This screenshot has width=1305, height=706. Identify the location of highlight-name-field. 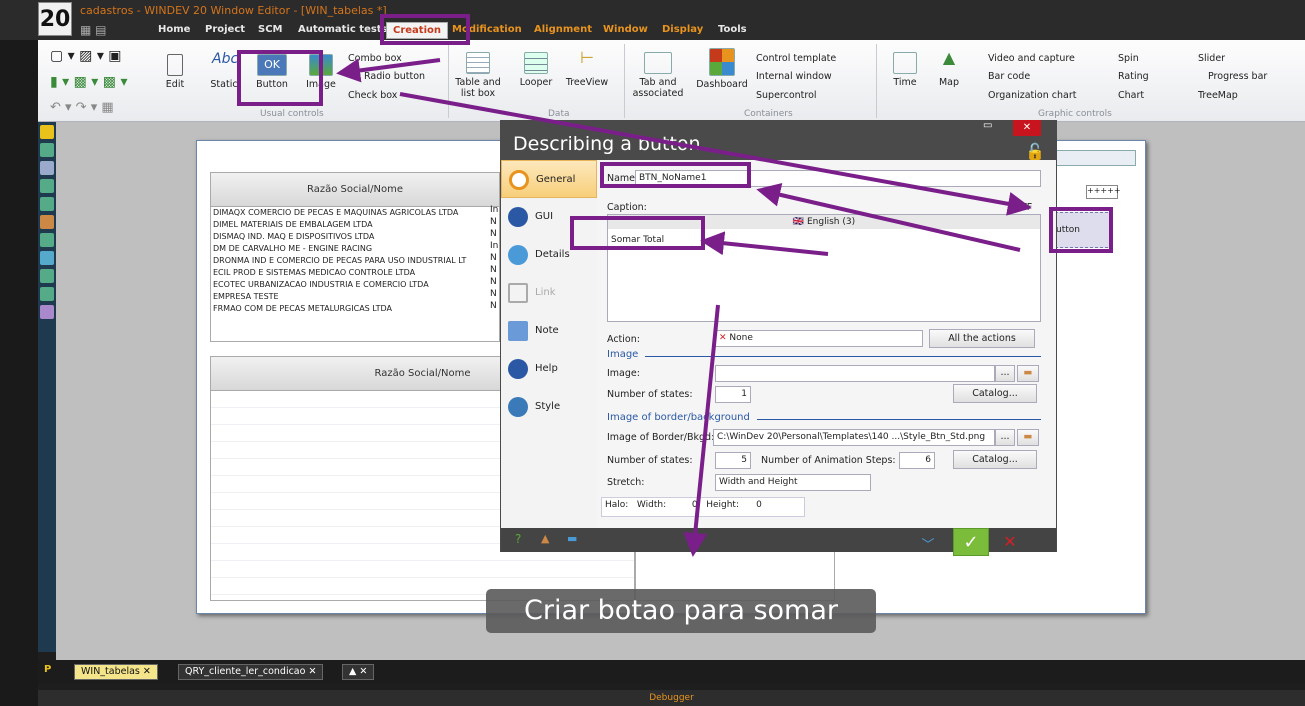
(675, 175).